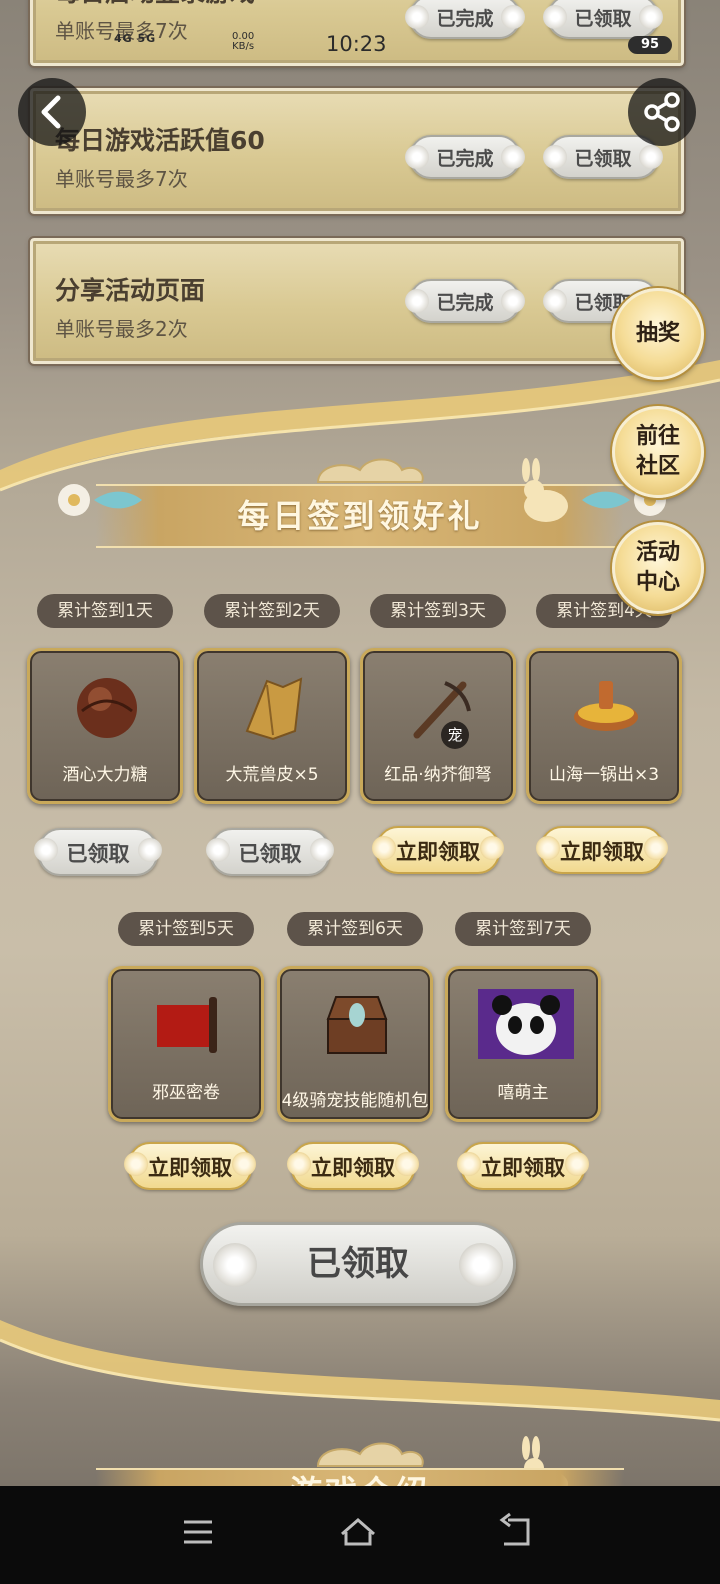 The image size is (720, 1584). What do you see at coordinates (357, 34) in the screenshot?
I see `task-card-daily-login: 每日启动登录游戏 单账号最多7次 已完成 已领取` at bounding box center [357, 34].